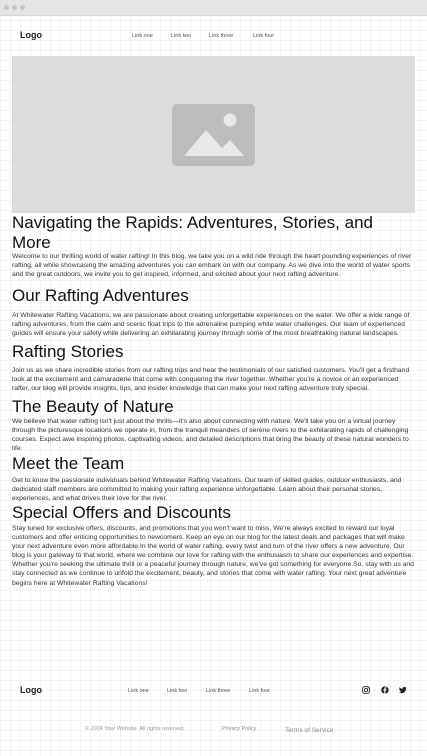  I want to click on image-placeholder-icon, so click(213, 135).